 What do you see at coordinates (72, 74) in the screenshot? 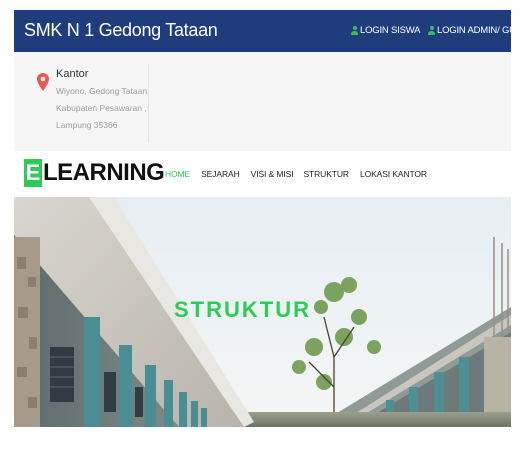
I see `office-label: Kantor` at bounding box center [72, 74].